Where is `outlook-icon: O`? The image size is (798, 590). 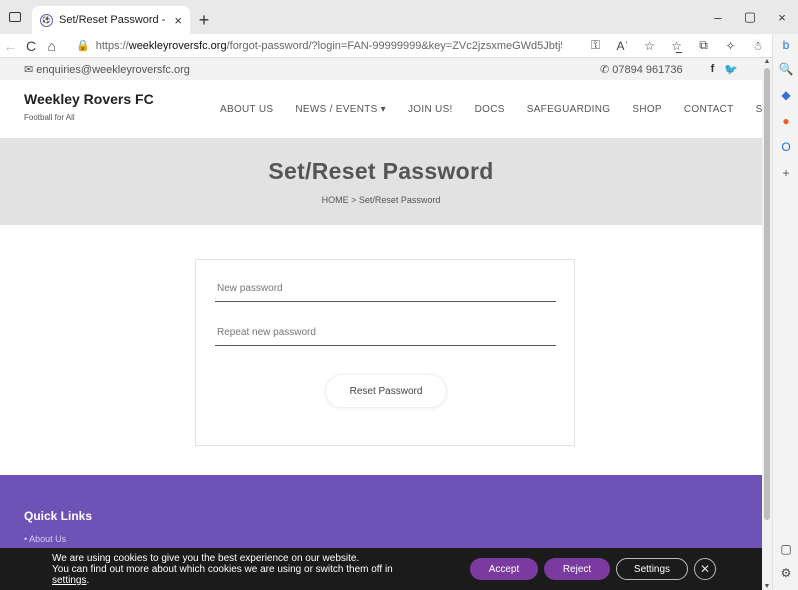 outlook-icon: O is located at coordinates (785, 147).